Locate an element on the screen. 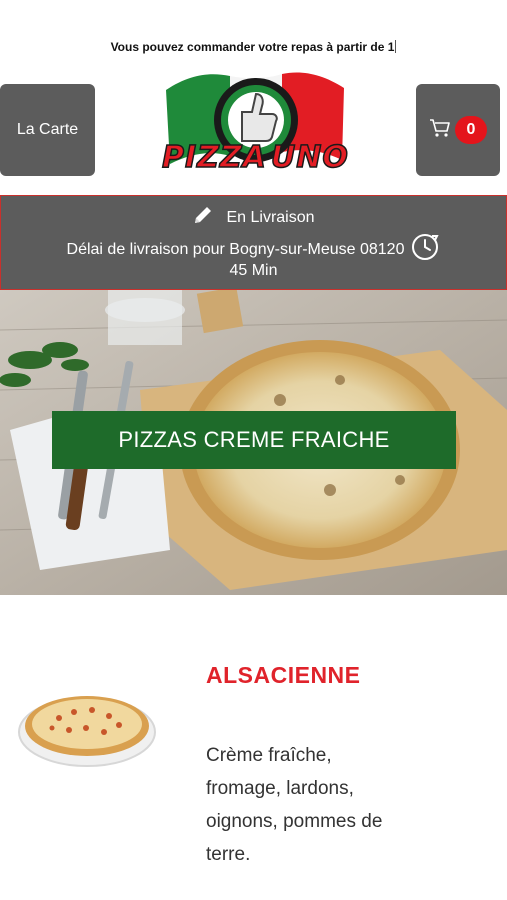 The height and width of the screenshot is (900, 507). category-title: PIZZAS CREME FRAICHE is located at coordinates (254, 440).